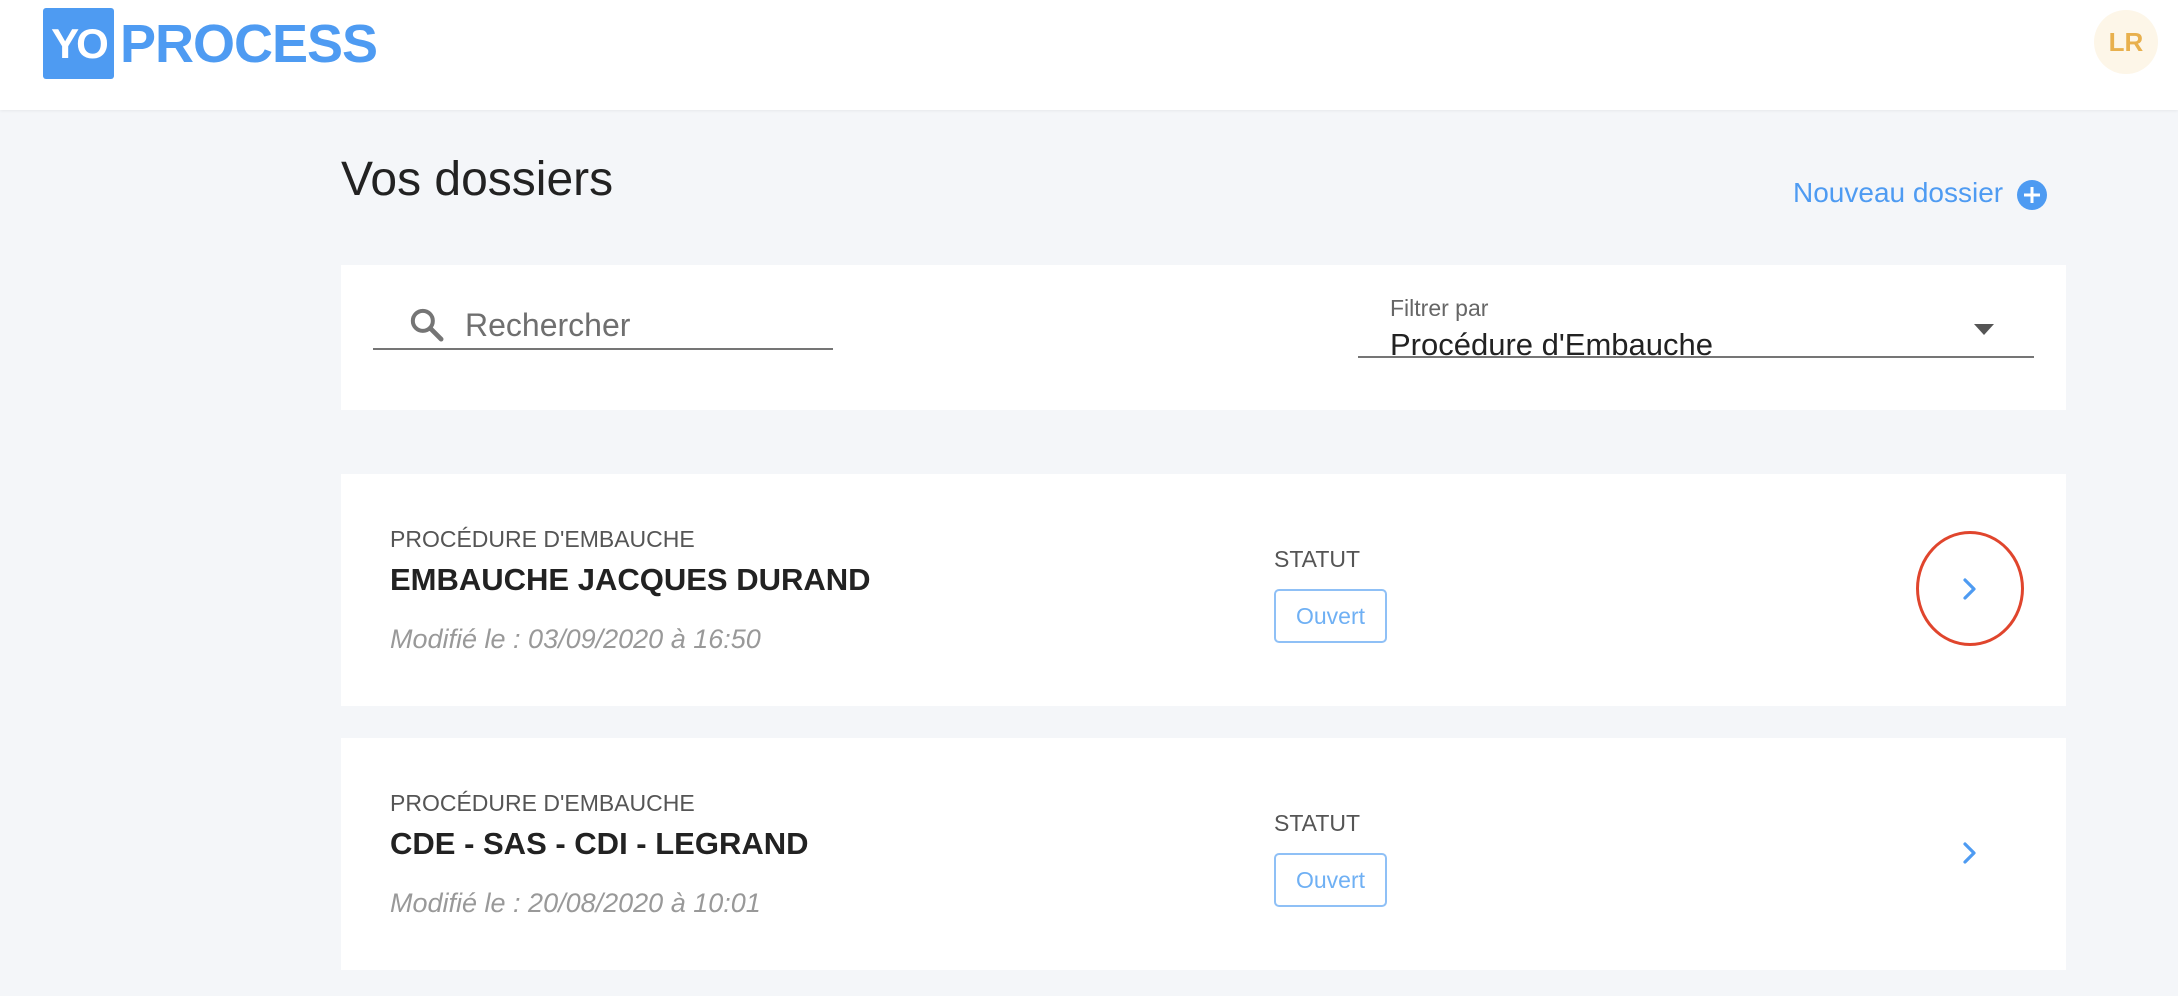  Describe the element at coordinates (427, 325) in the screenshot. I see `search-icon` at that location.